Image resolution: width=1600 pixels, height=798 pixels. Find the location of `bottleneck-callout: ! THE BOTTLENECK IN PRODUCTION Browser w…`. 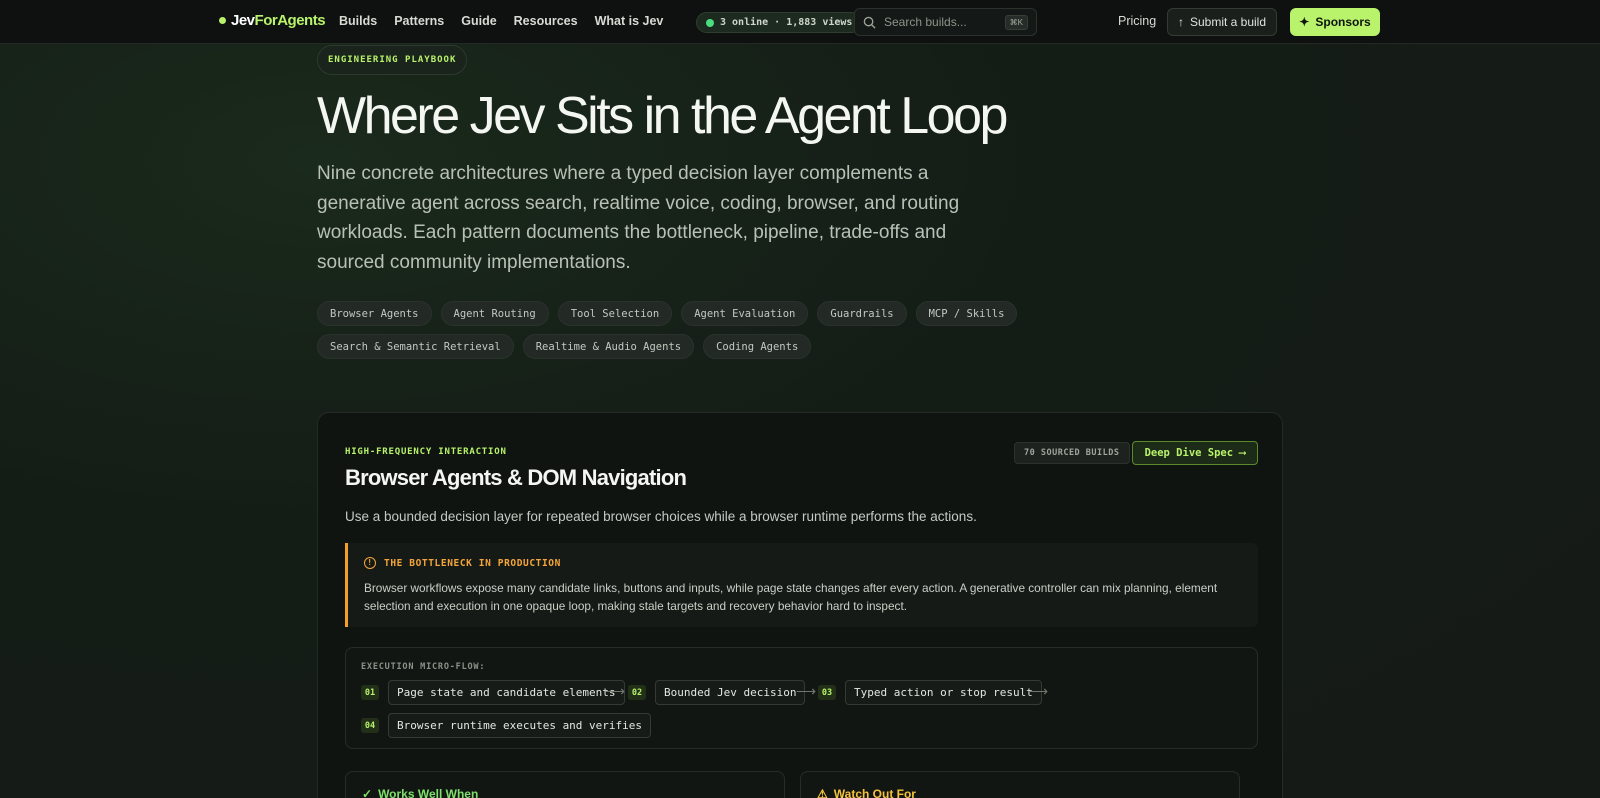

bottleneck-callout: ! THE BOTTLENECK IN PRODUCTION Browser w… is located at coordinates (801, 585).